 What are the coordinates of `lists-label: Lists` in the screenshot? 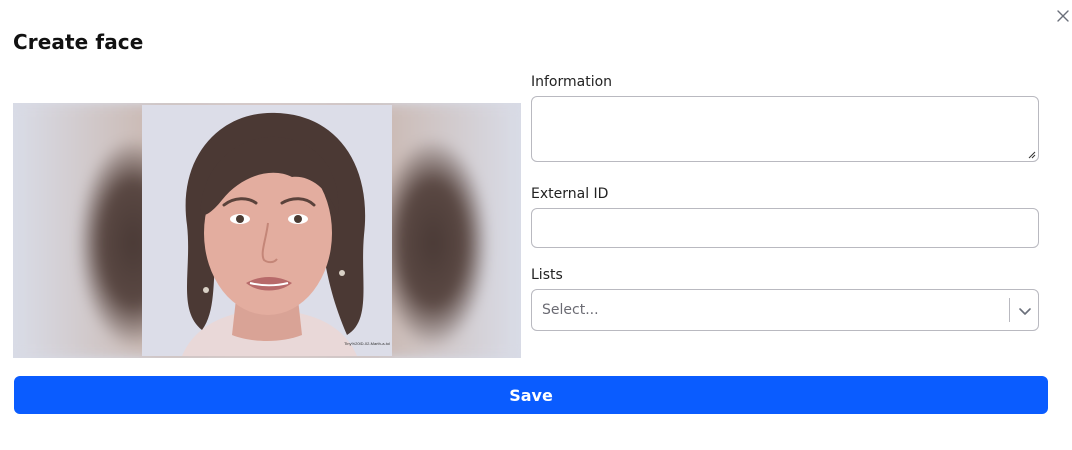 It's located at (547, 275).